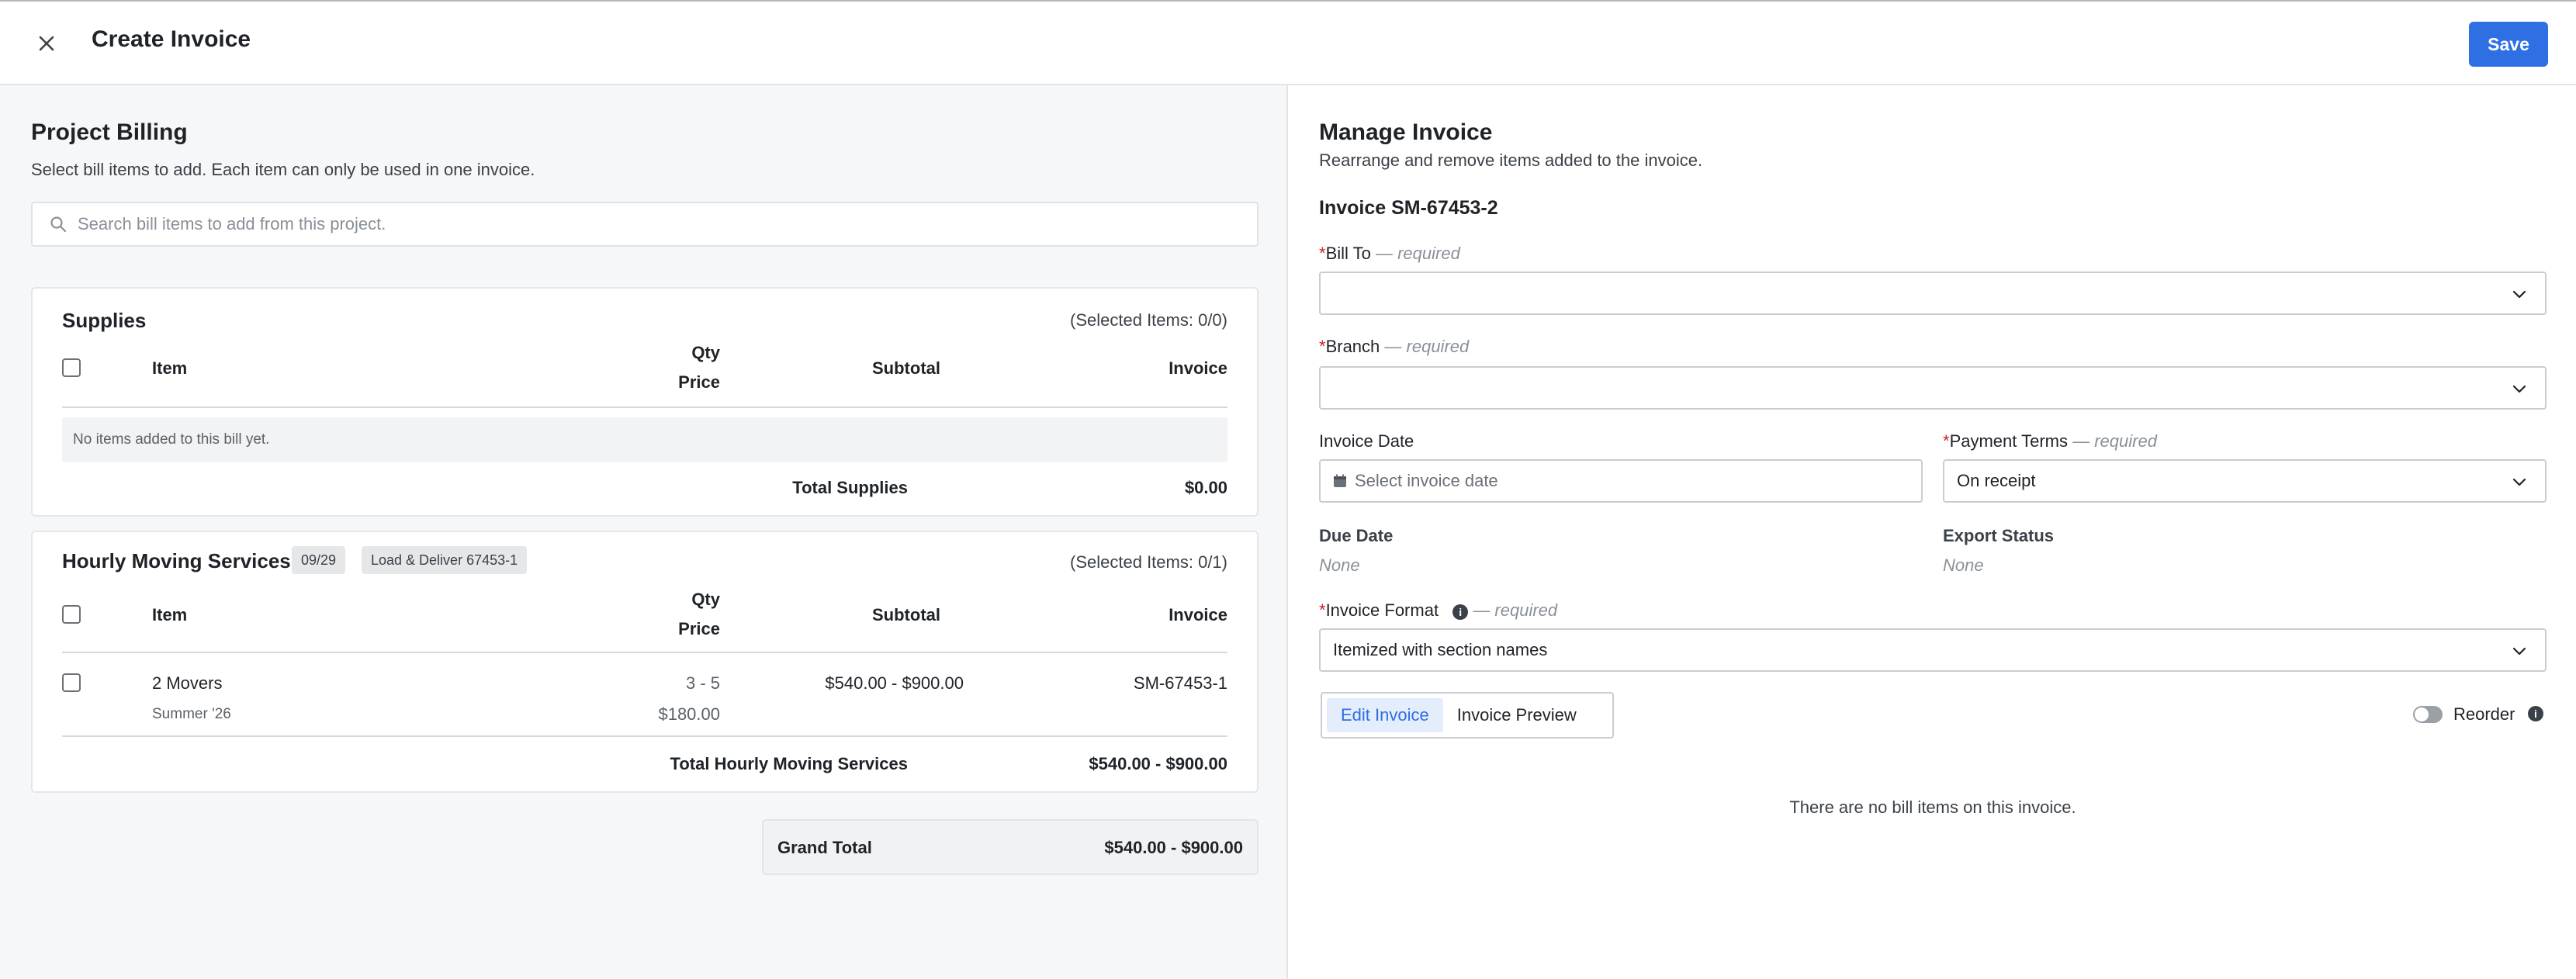 The image size is (2576, 979). What do you see at coordinates (850, 488) in the screenshot?
I see `total-label: Total Supplies` at bounding box center [850, 488].